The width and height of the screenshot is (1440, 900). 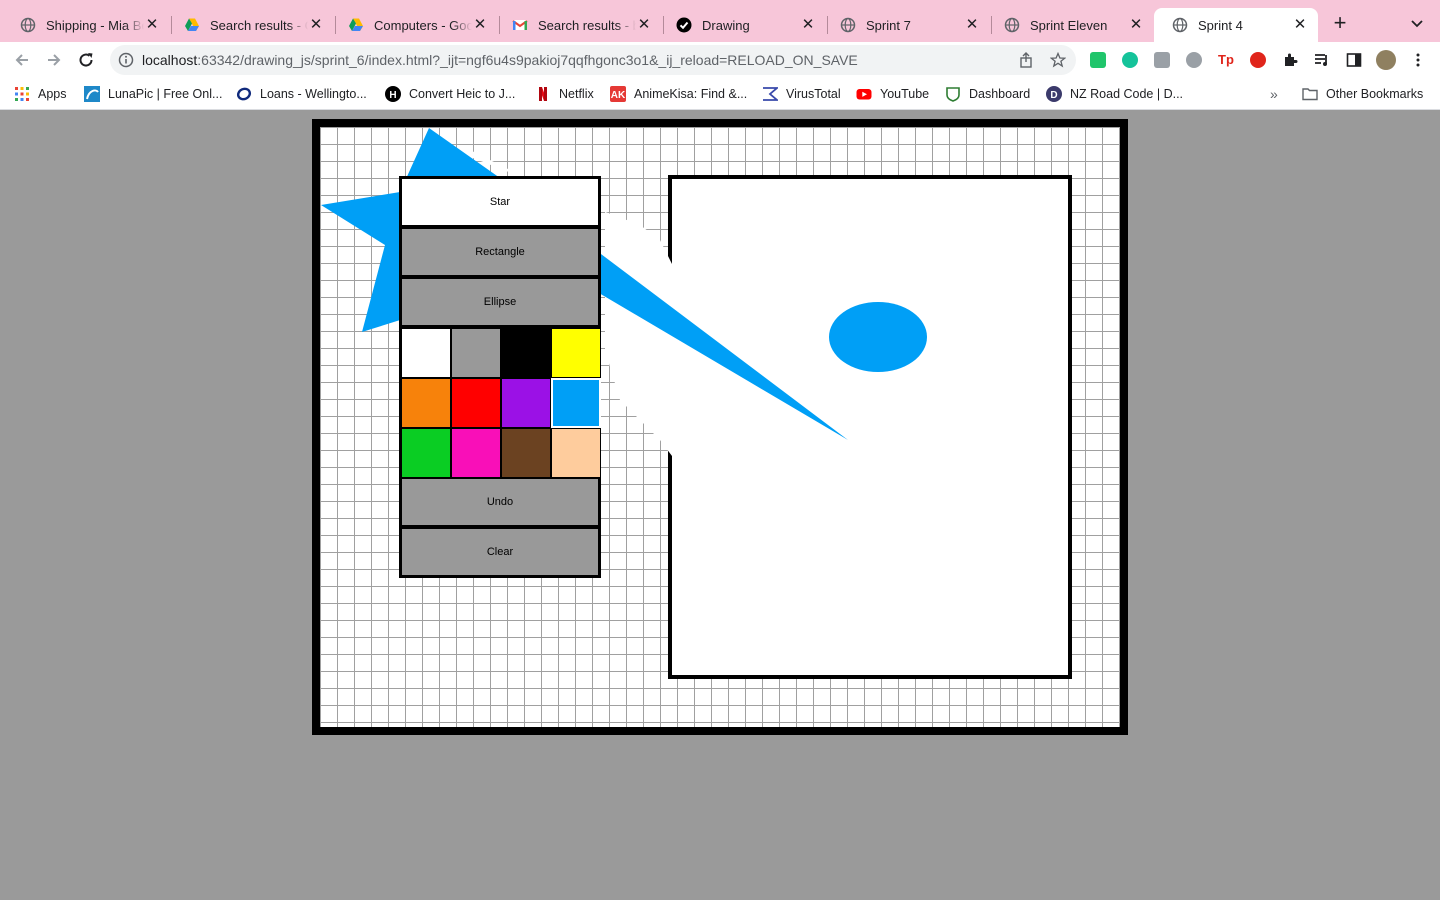 I want to click on grammar-check-extension-icon, so click(x=1130, y=60).